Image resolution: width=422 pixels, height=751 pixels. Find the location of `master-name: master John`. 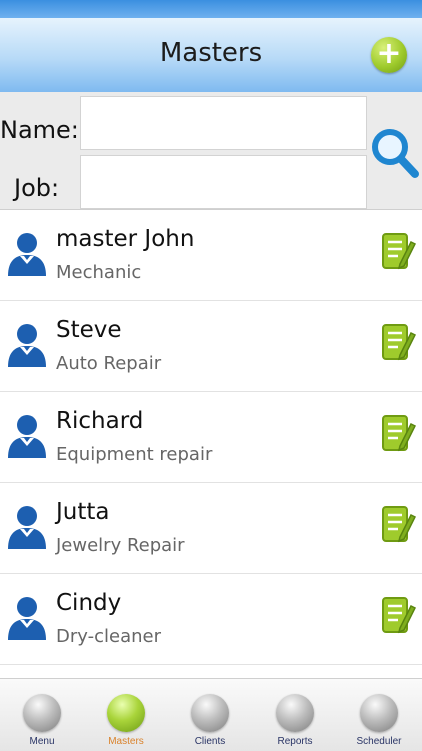

master-name: master John is located at coordinates (125, 239).